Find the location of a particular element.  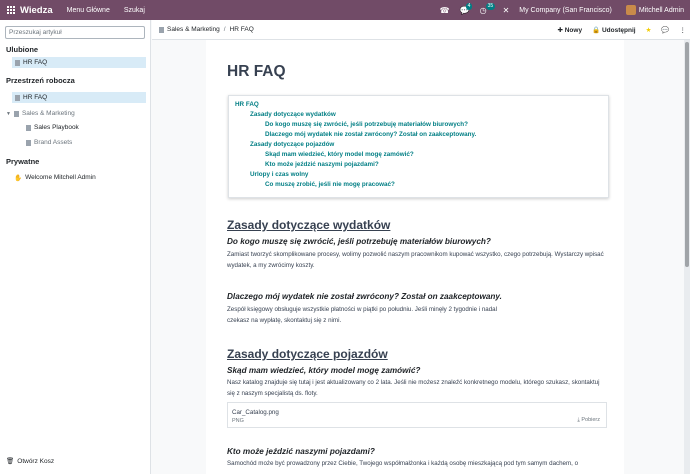

toc-link: Zasady dotyczące pojazdów is located at coordinates (292, 144).